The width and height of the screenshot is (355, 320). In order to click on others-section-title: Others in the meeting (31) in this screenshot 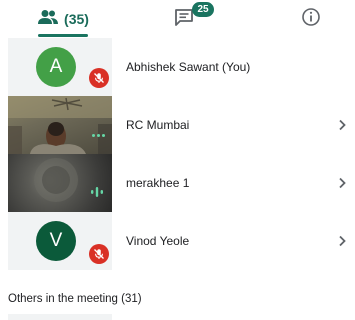, I will do `click(75, 299)`.